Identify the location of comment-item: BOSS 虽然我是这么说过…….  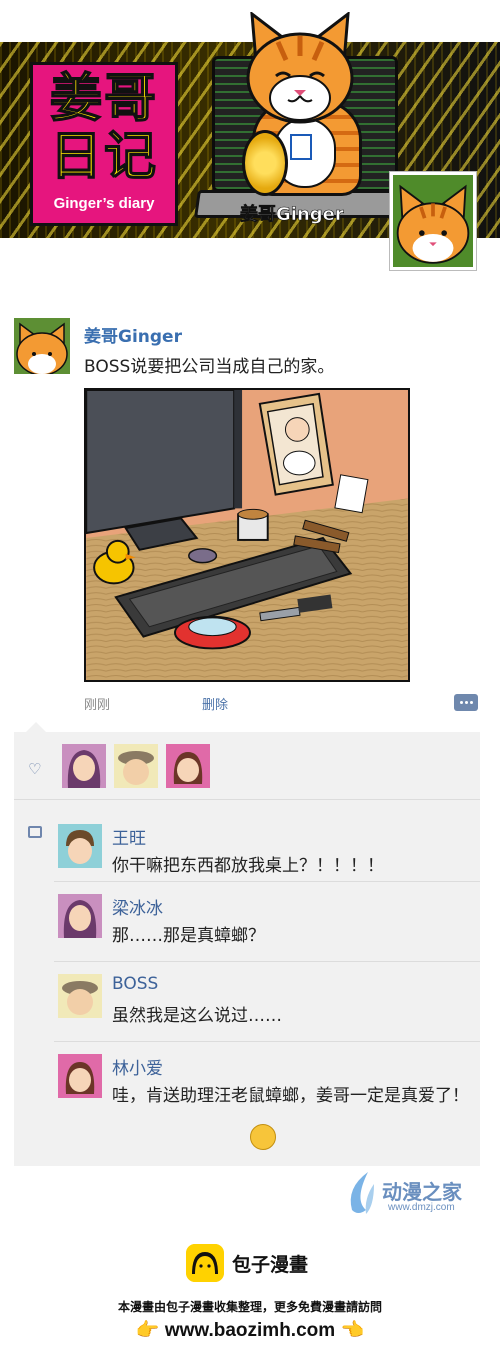
(267, 1002).